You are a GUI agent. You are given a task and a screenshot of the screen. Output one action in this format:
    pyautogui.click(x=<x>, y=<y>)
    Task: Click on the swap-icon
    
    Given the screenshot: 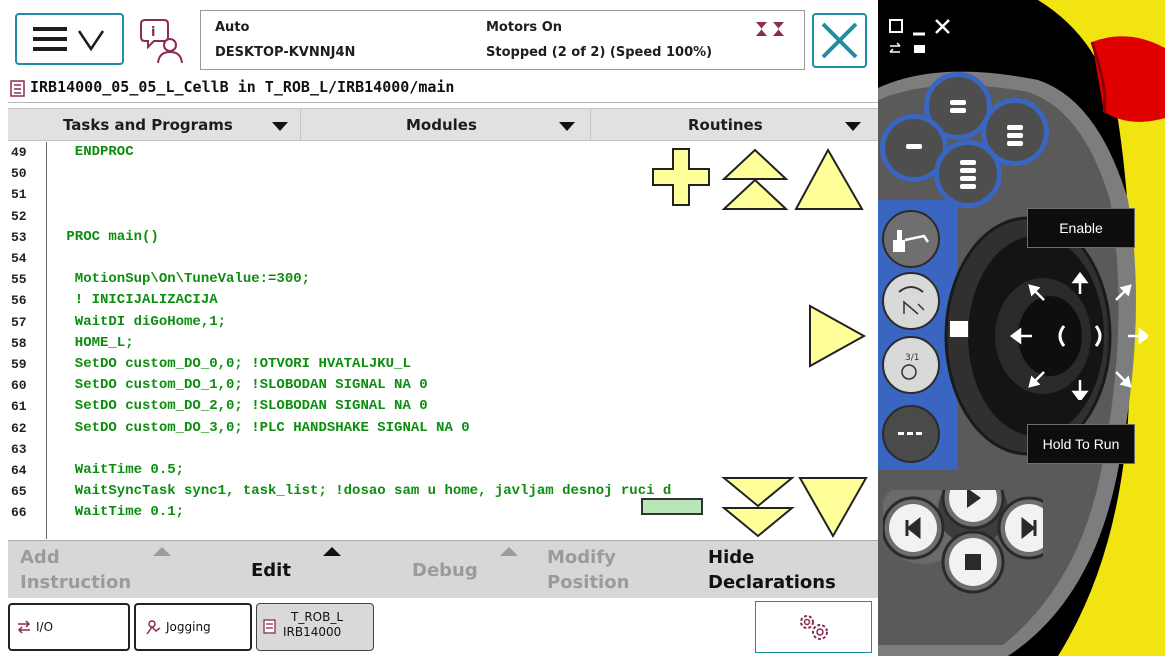 What is the action you would take?
    pyautogui.click(x=895, y=47)
    